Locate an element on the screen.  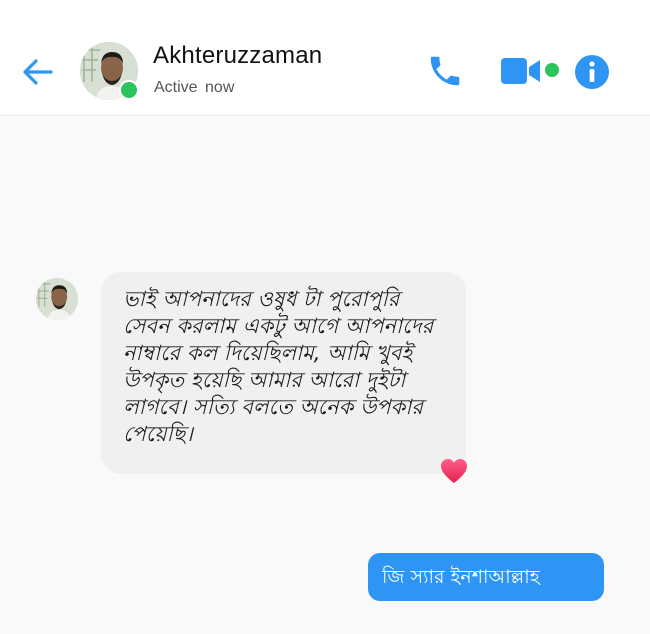
voice-call-button is located at coordinates (445, 71).